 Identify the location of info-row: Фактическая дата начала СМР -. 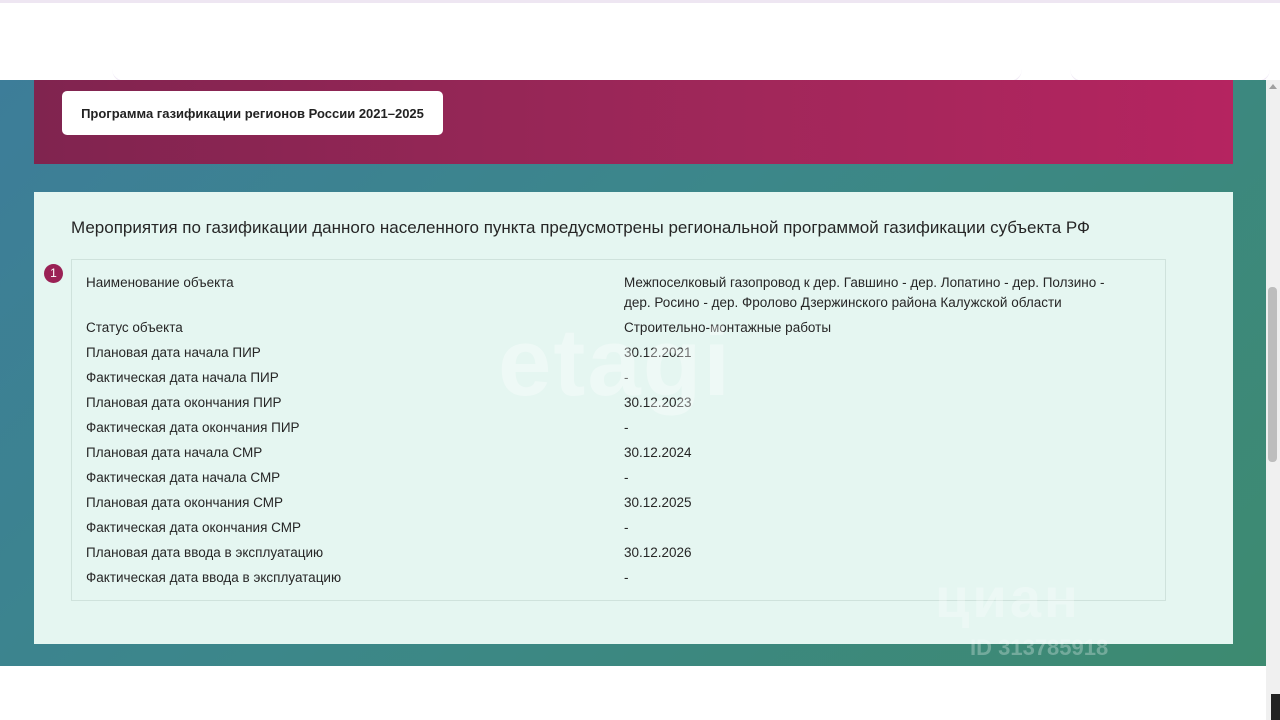
(610, 478).